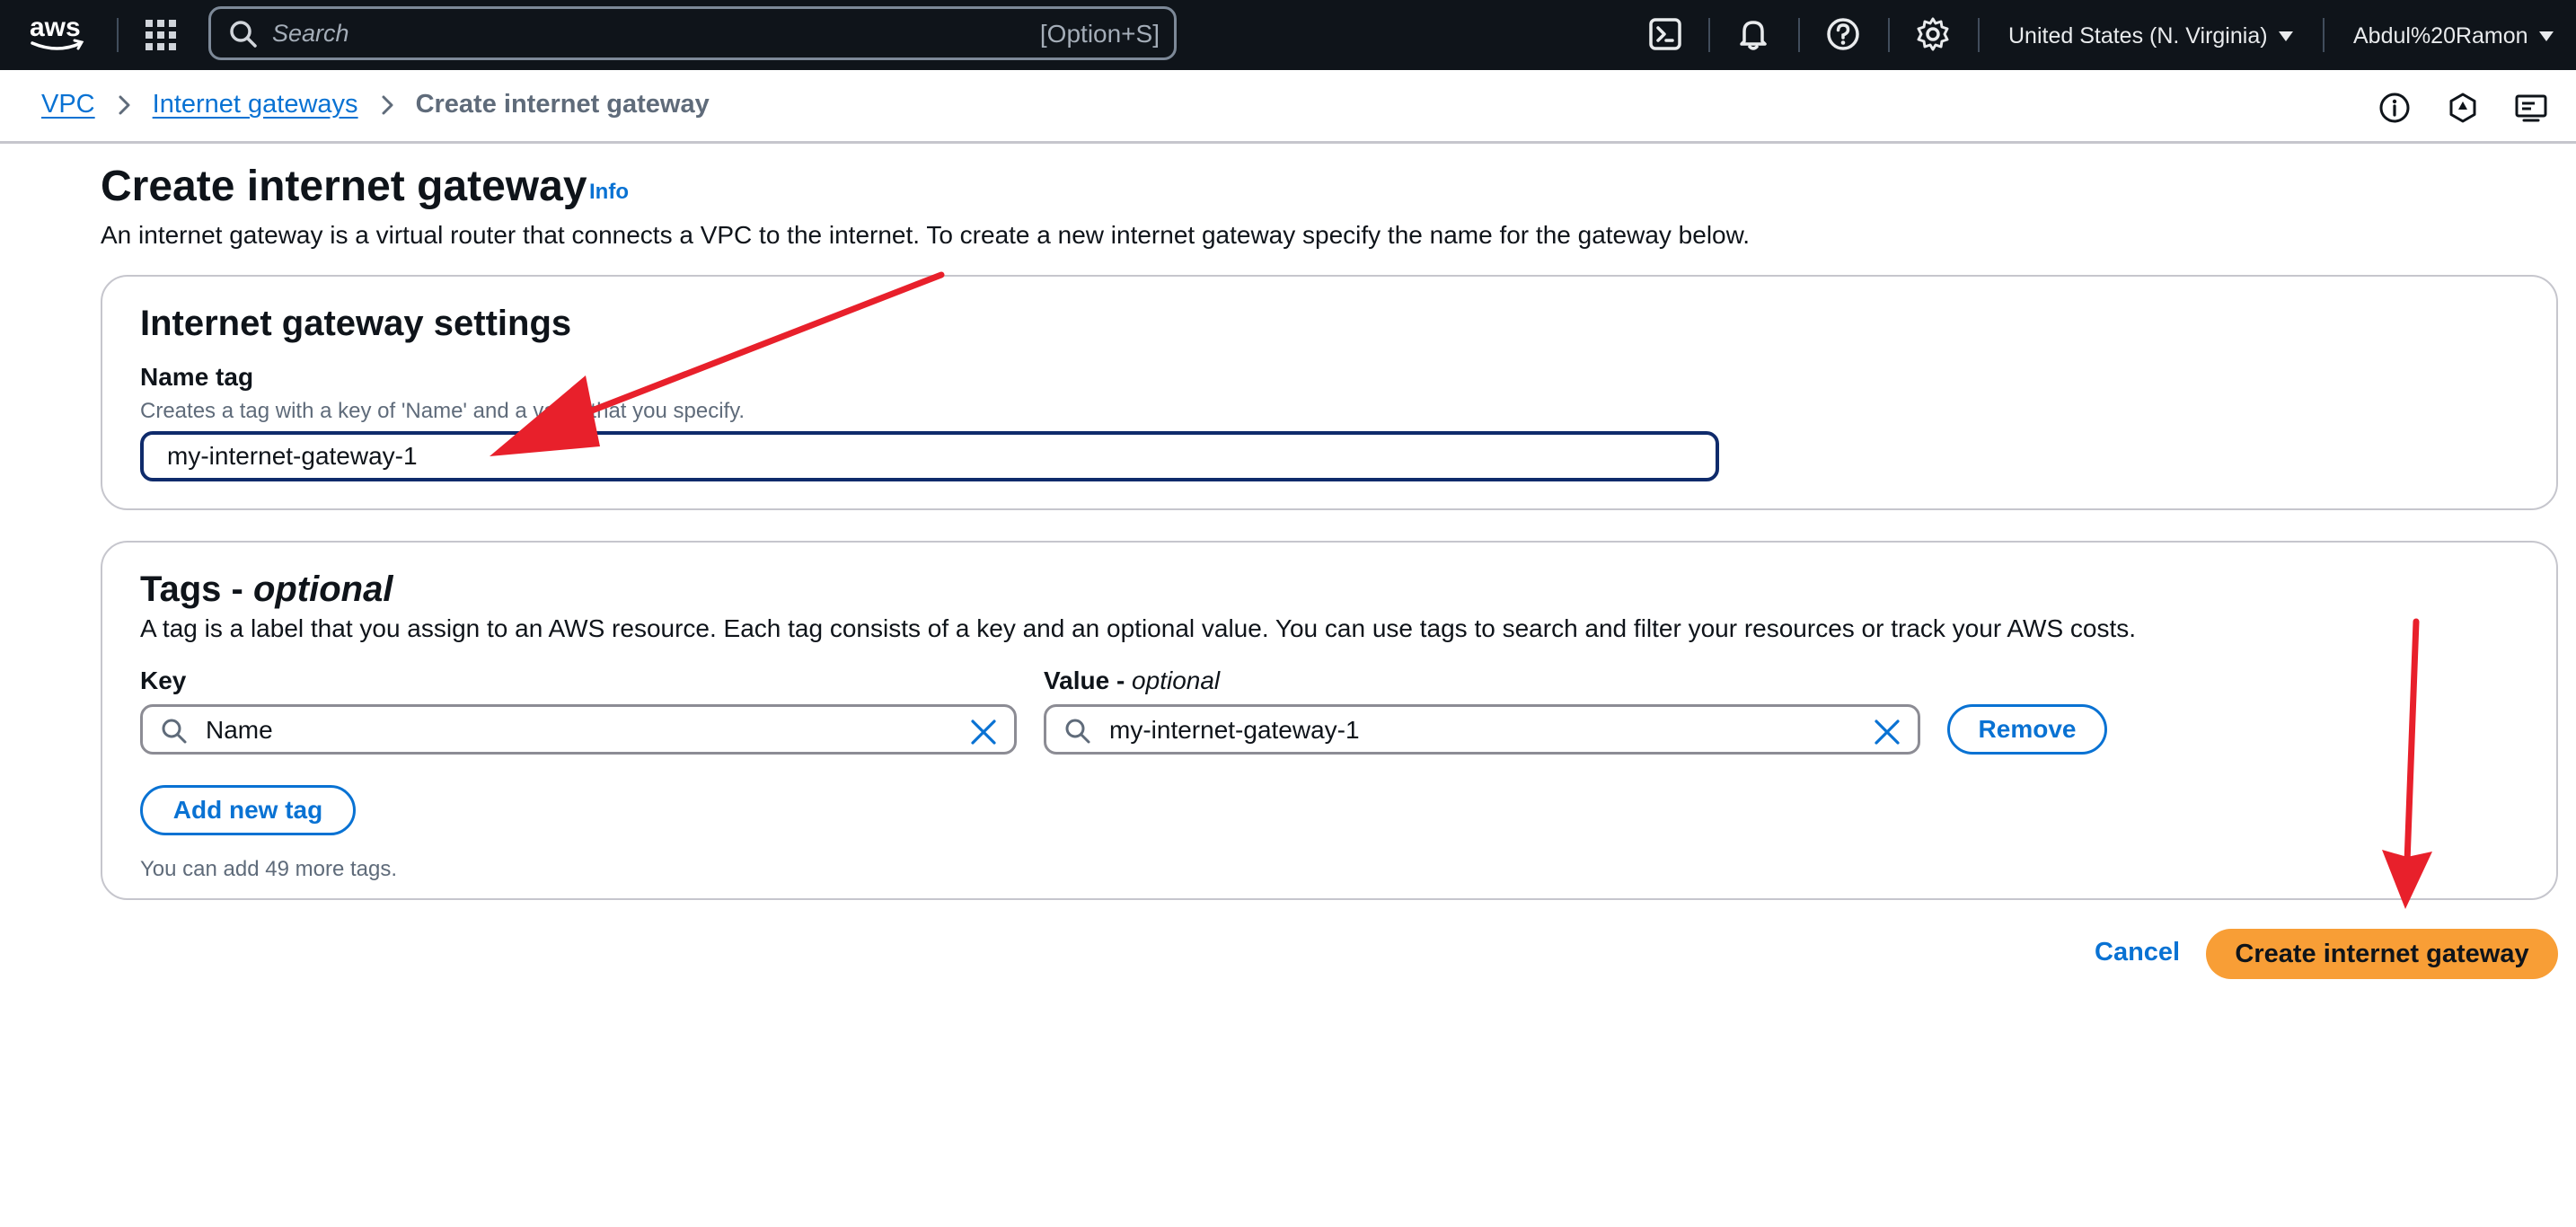  I want to click on svg-text: aws, so click(55, 27).